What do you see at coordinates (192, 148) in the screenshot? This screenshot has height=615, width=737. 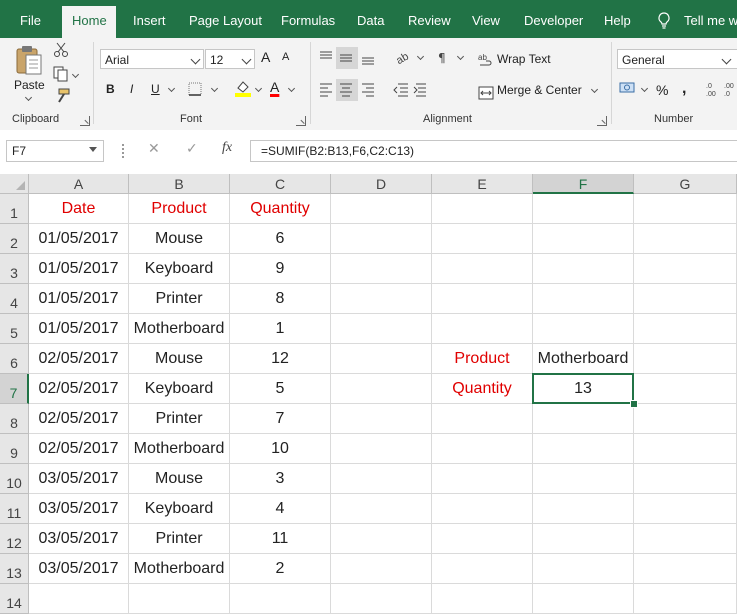 I see `enter-icon: ✓` at bounding box center [192, 148].